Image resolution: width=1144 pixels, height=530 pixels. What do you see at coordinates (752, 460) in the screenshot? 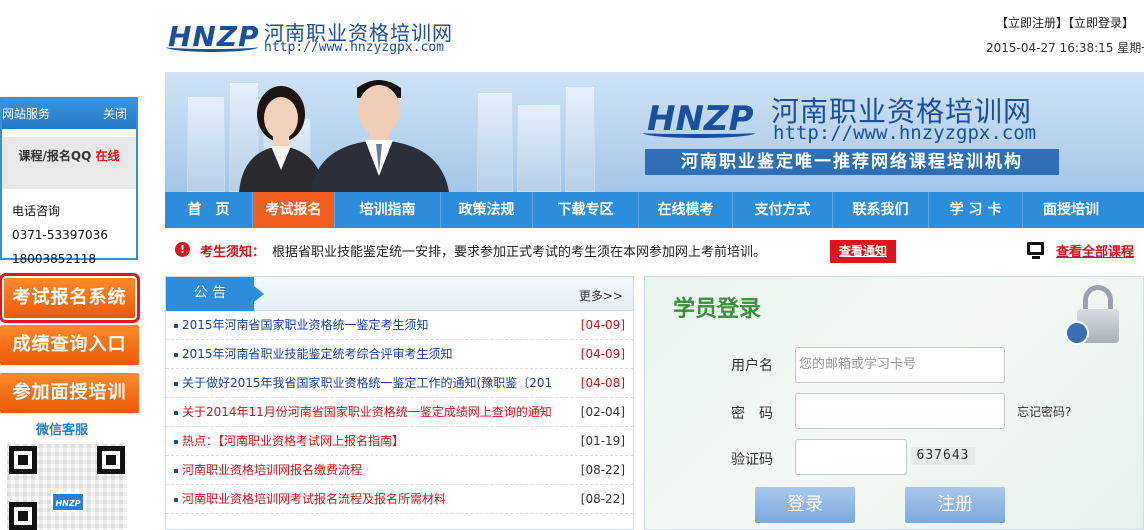
I see `captcha-label: 验证码` at bounding box center [752, 460].